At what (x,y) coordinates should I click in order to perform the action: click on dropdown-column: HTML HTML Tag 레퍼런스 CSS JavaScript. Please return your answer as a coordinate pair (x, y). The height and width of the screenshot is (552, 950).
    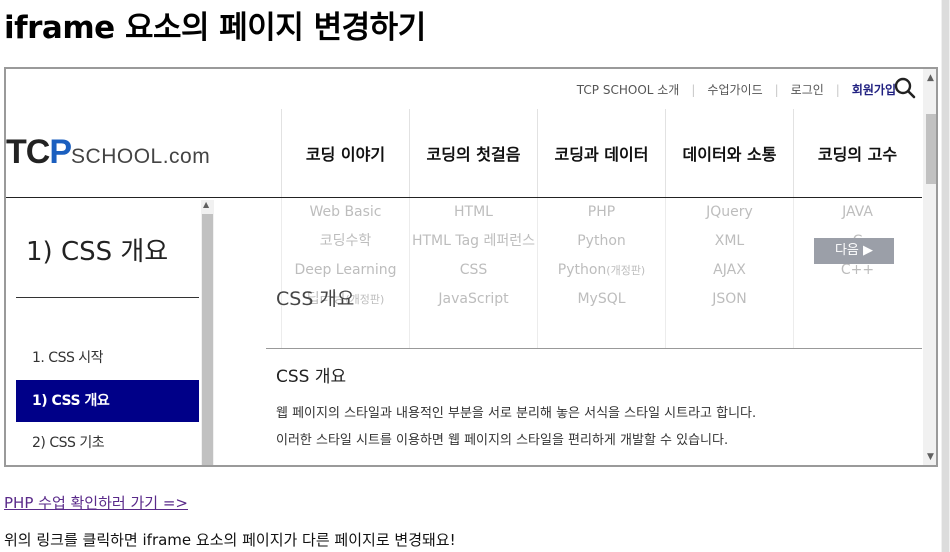
    Looking at the image, I should click on (473, 273).